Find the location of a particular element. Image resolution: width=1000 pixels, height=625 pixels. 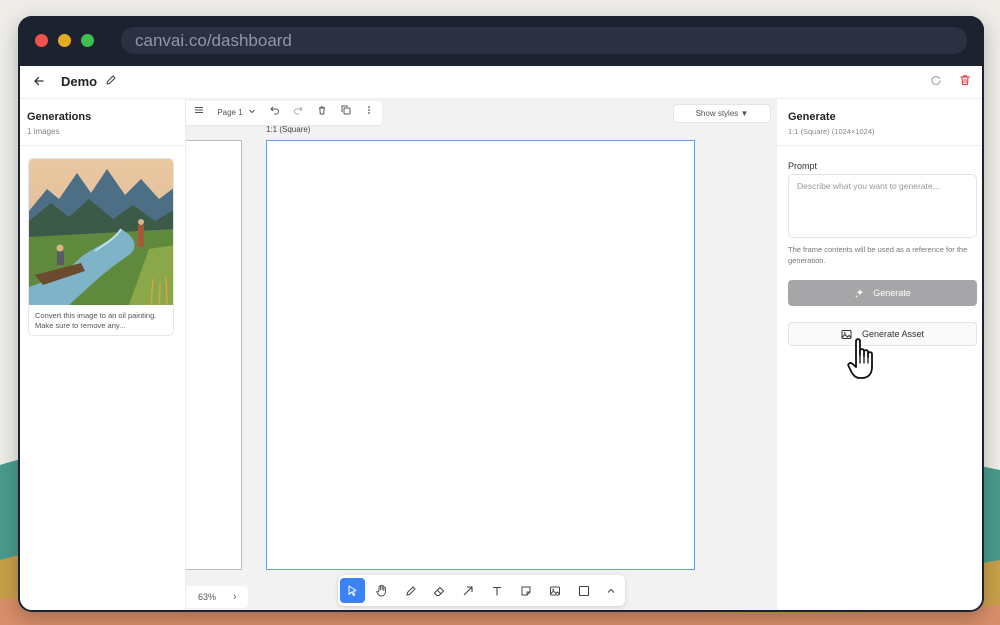

previous-frame is located at coordinates (214, 355).